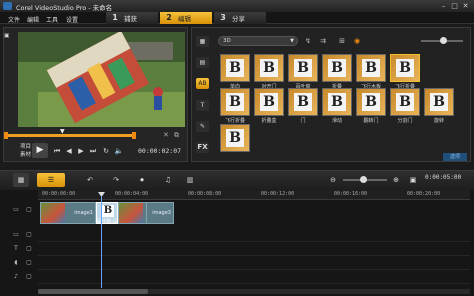  What do you see at coordinates (186, 18) in the screenshot?
I see `tab-edit: 2 编辑` at bounding box center [186, 18].